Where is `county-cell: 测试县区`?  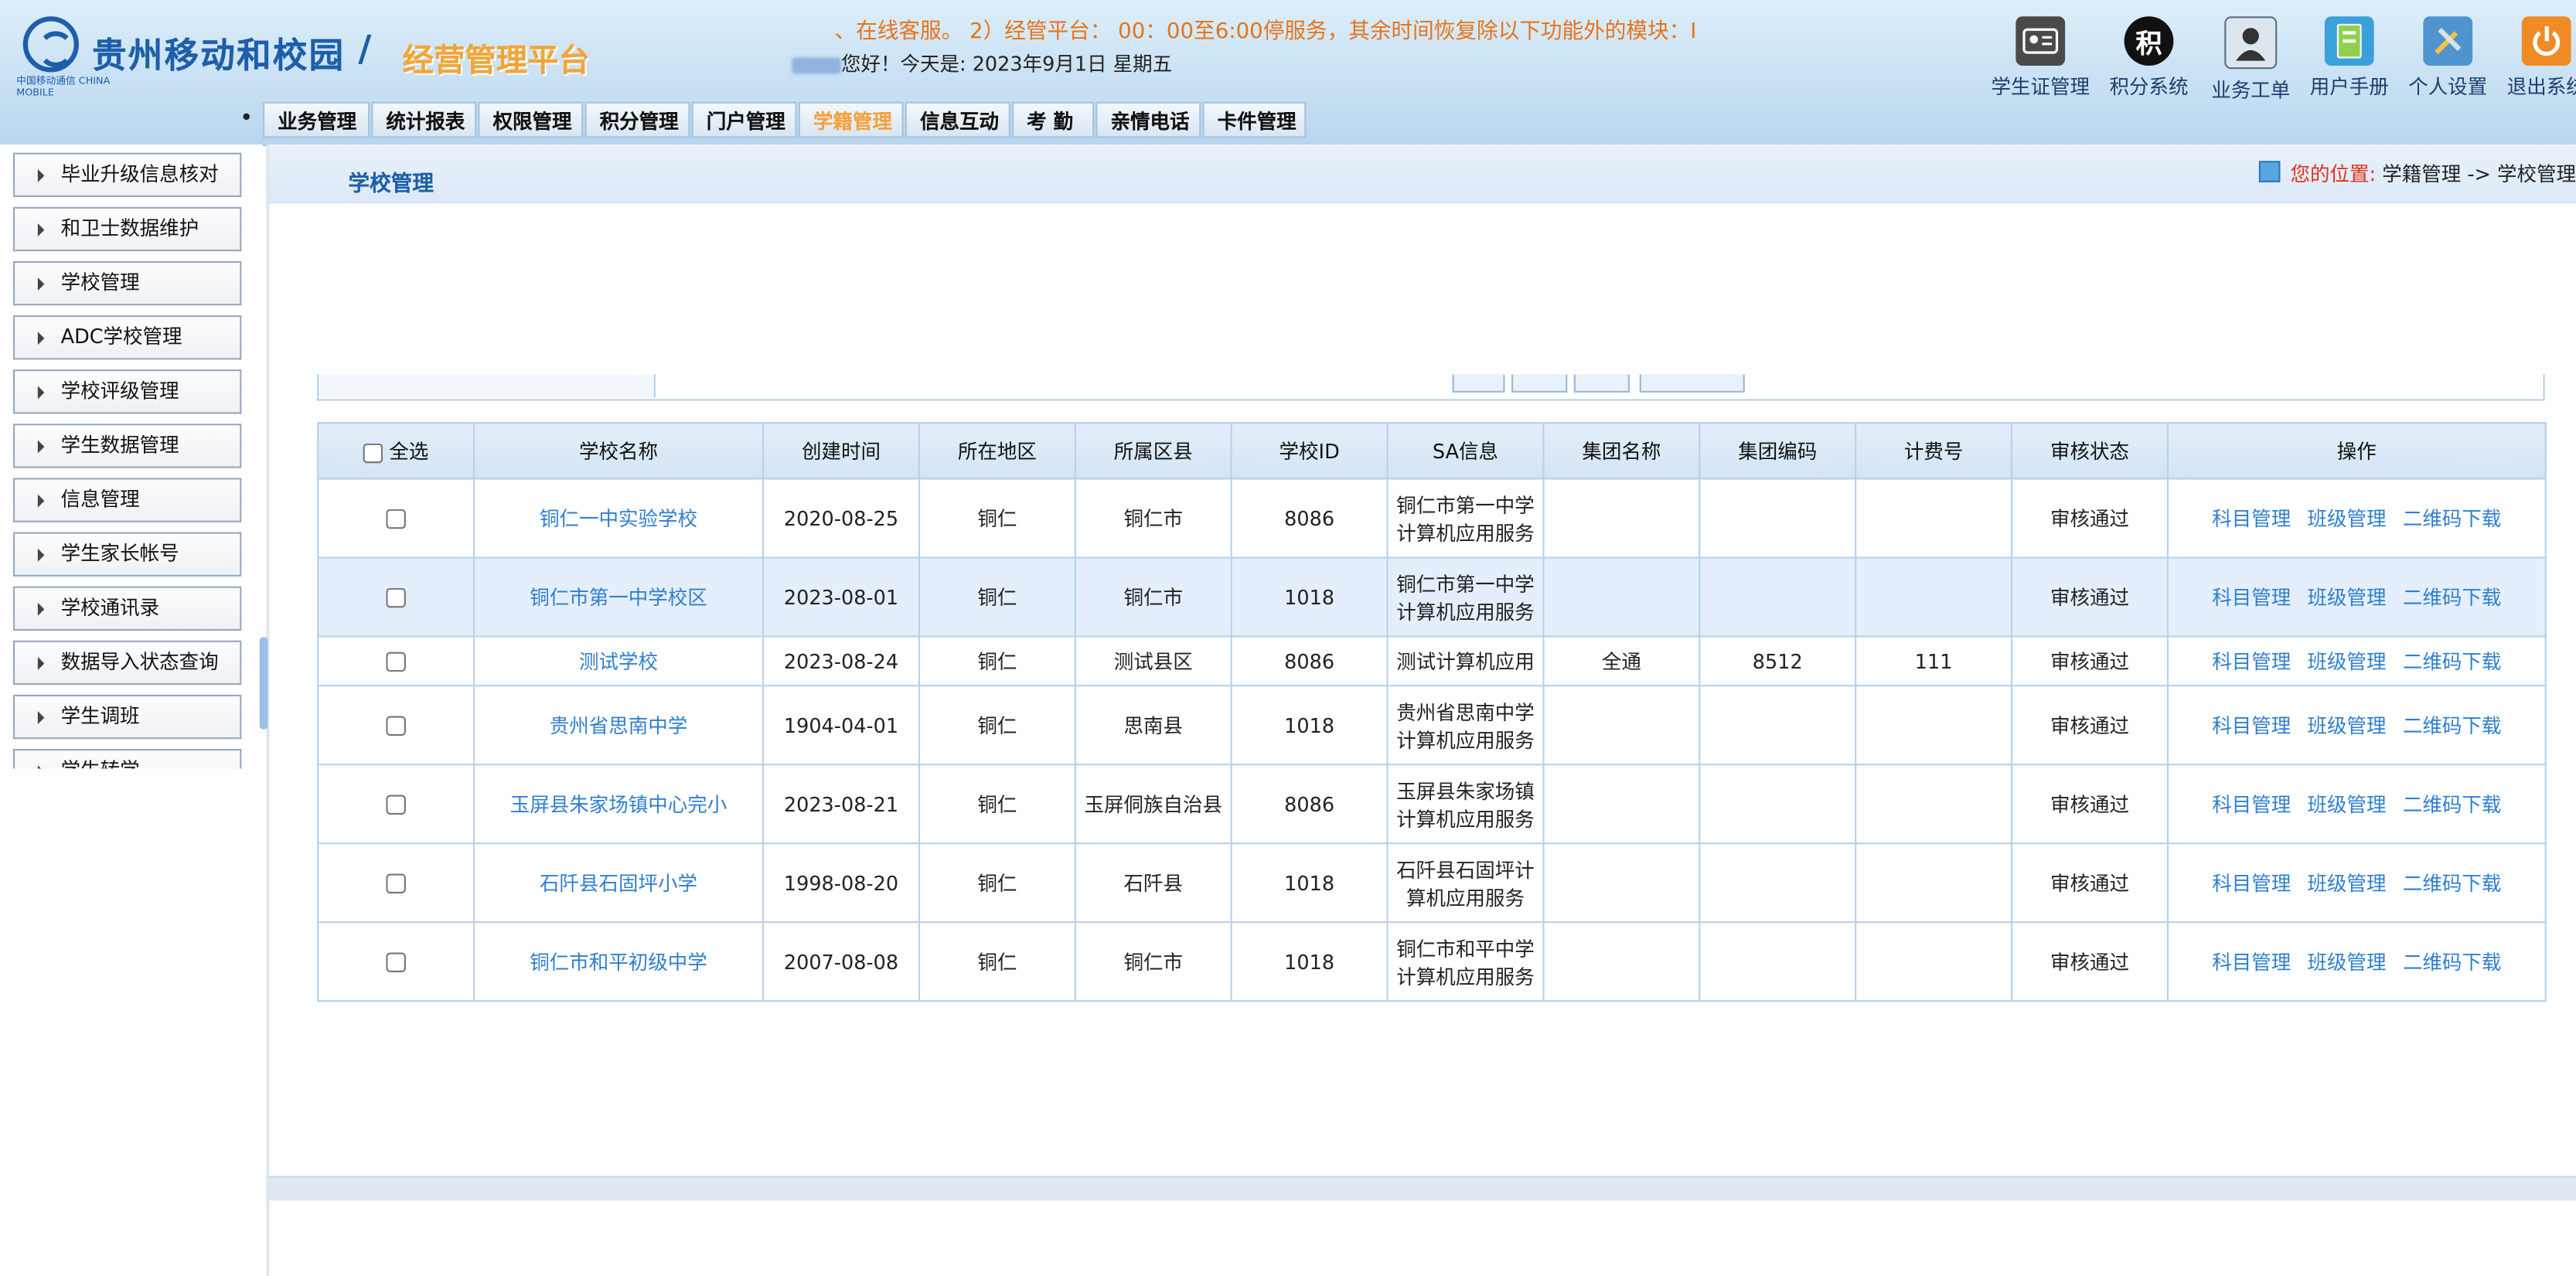 county-cell: 测试县区 is located at coordinates (1153, 661).